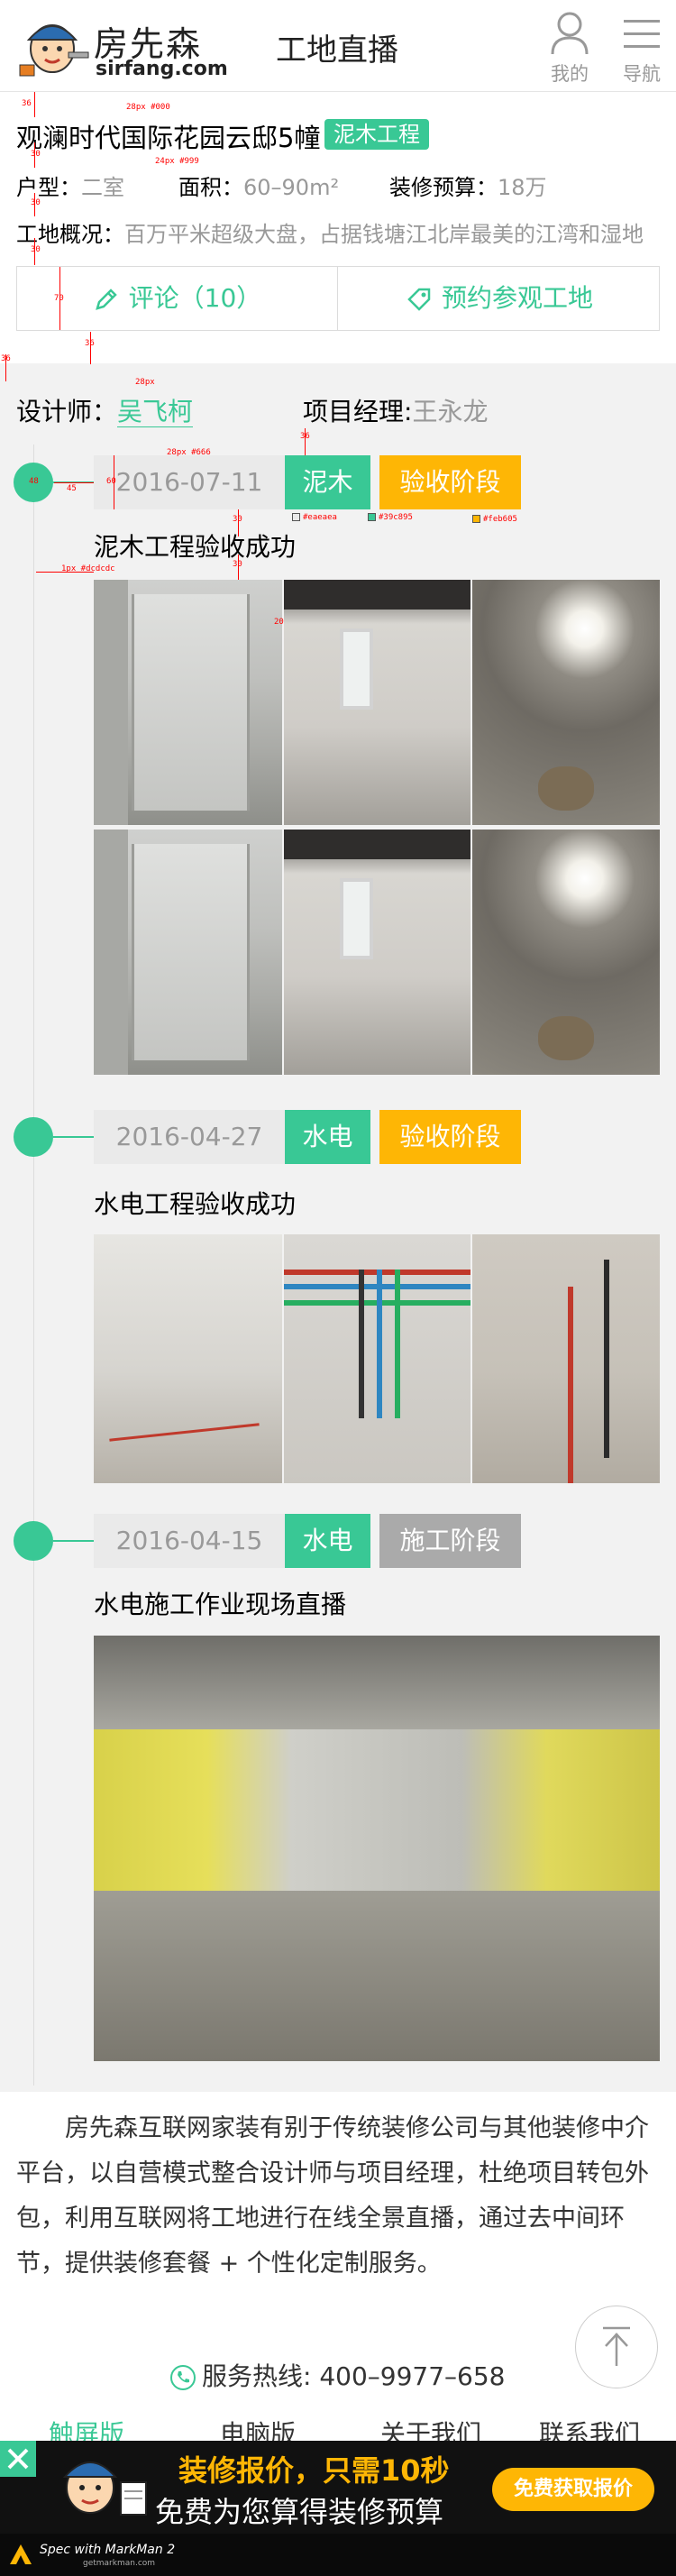 The width and height of the screenshot is (676, 2576). I want to click on entry-title: 水电施工作业现场直播, so click(220, 1604).